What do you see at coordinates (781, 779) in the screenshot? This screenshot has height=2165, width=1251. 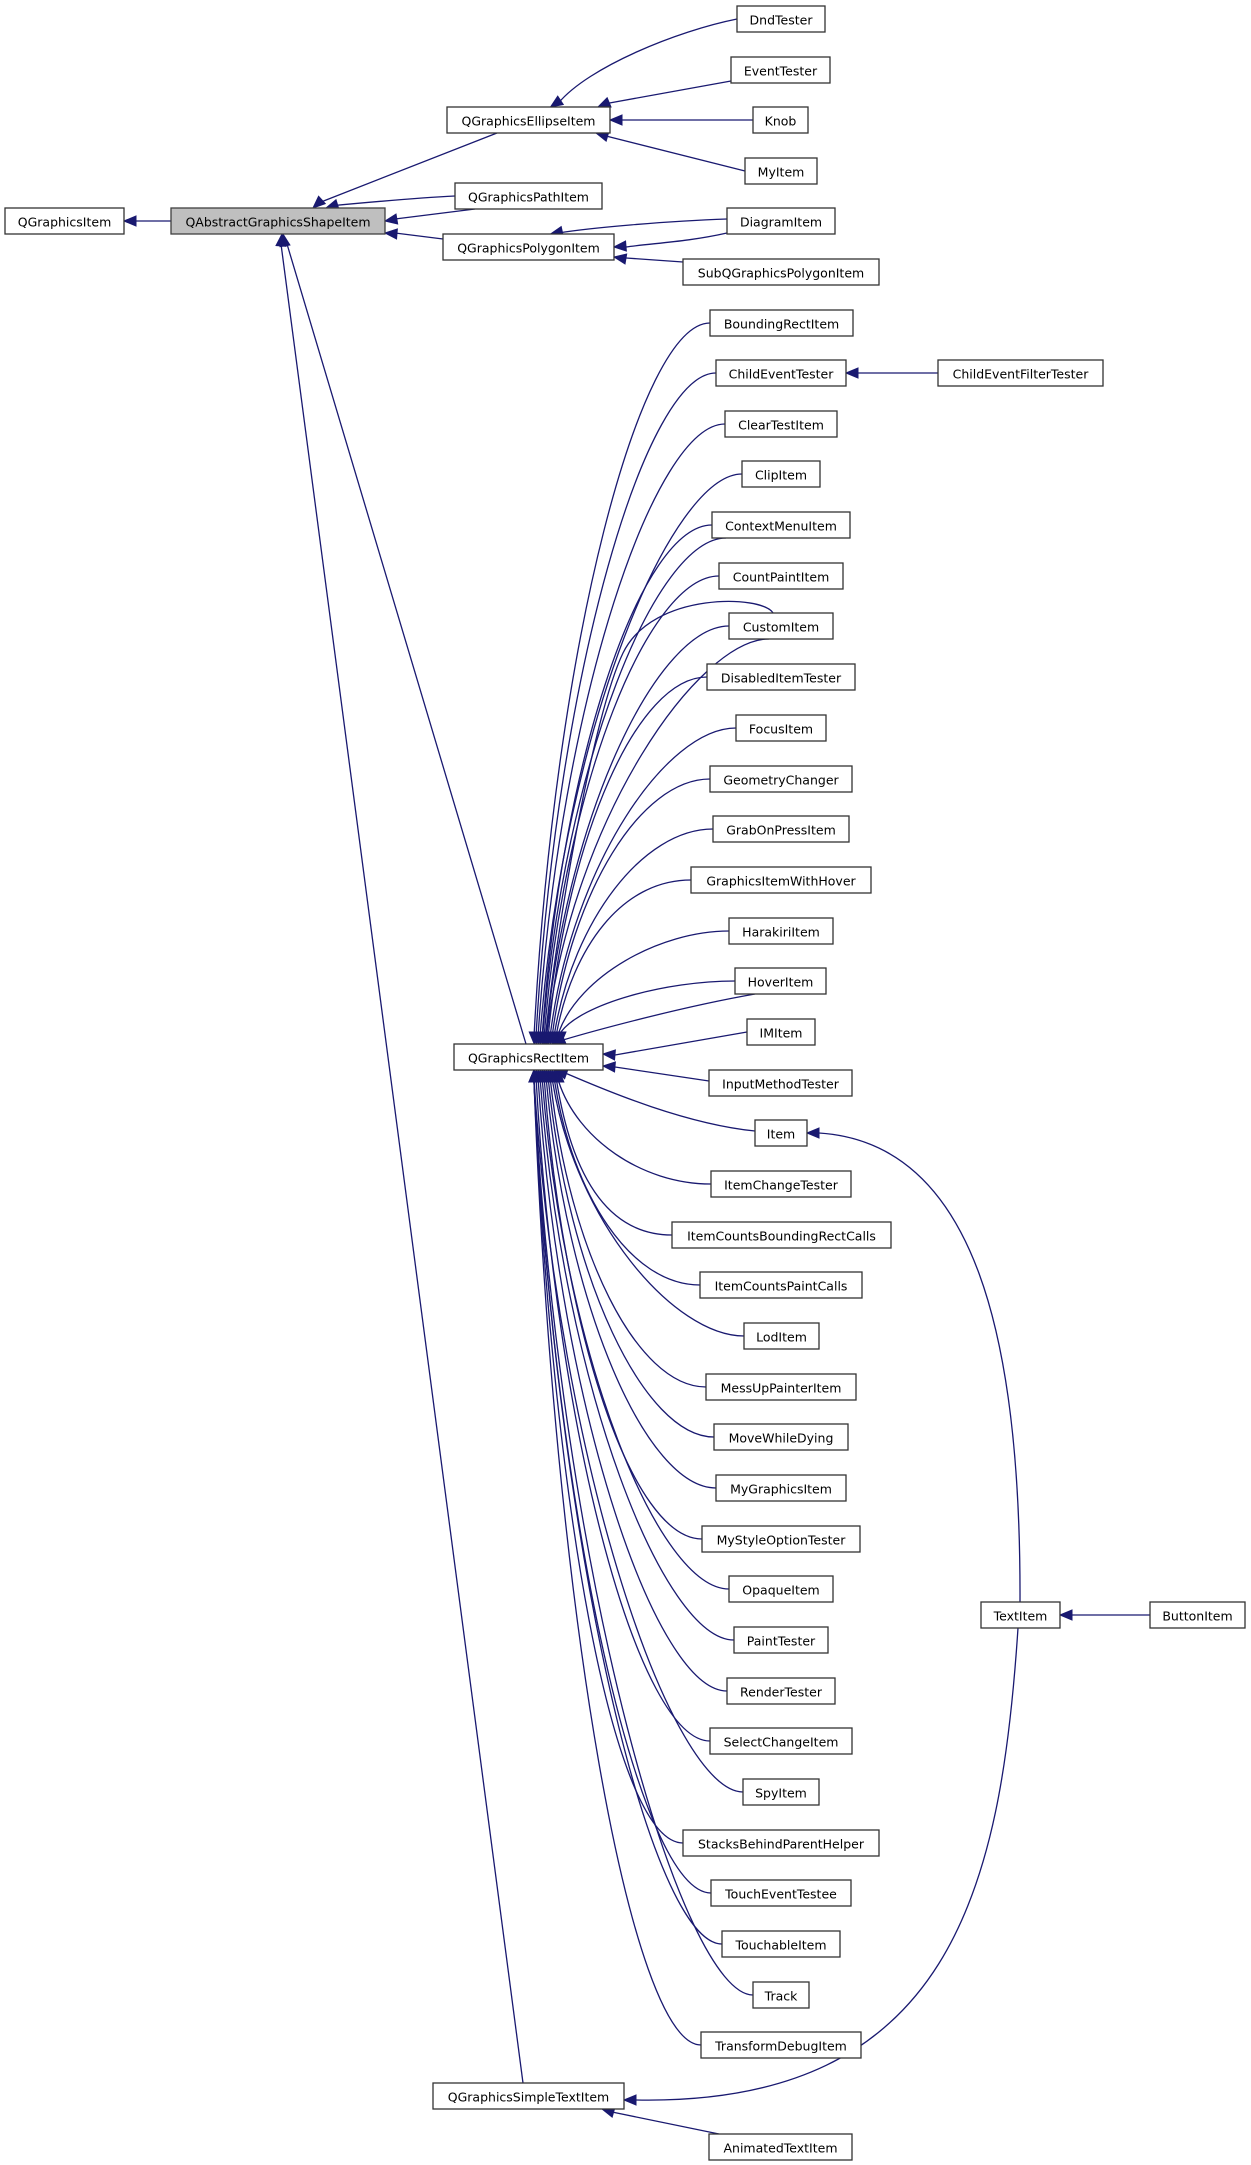 I see `class-node-geometry-changer: GeometryChanger` at bounding box center [781, 779].